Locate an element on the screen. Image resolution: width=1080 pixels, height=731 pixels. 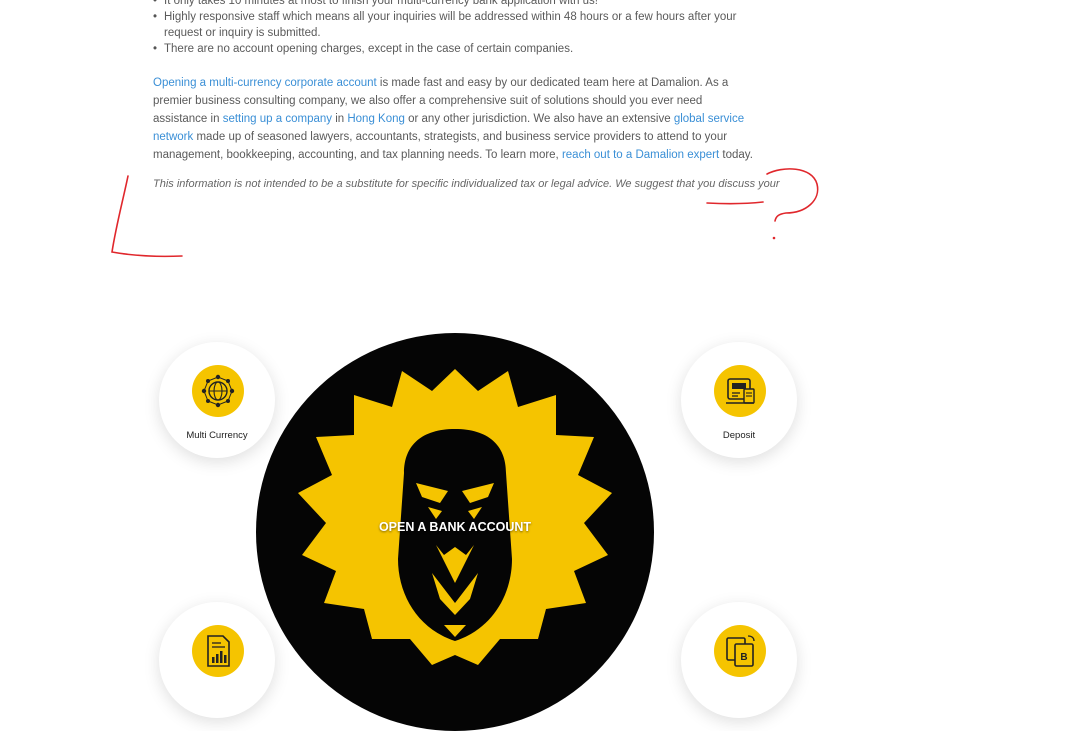
exchange-card: B is located at coordinates (739, 660).